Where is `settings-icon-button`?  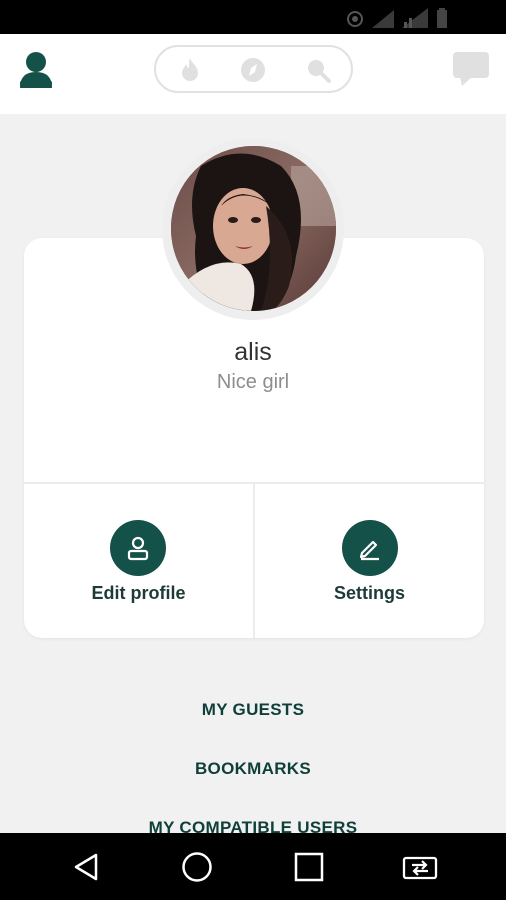
settings-icon-button is located at coordinates (370, 548).